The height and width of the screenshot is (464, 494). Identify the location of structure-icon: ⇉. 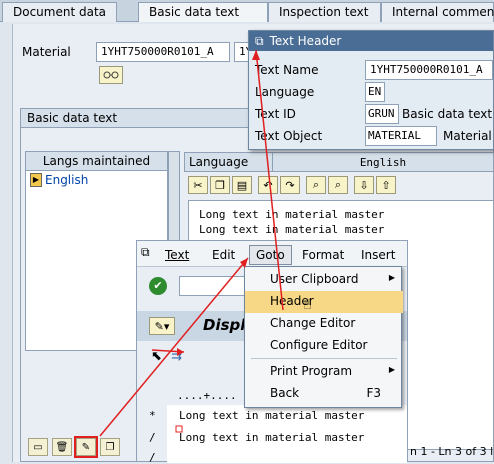
(176, 356).